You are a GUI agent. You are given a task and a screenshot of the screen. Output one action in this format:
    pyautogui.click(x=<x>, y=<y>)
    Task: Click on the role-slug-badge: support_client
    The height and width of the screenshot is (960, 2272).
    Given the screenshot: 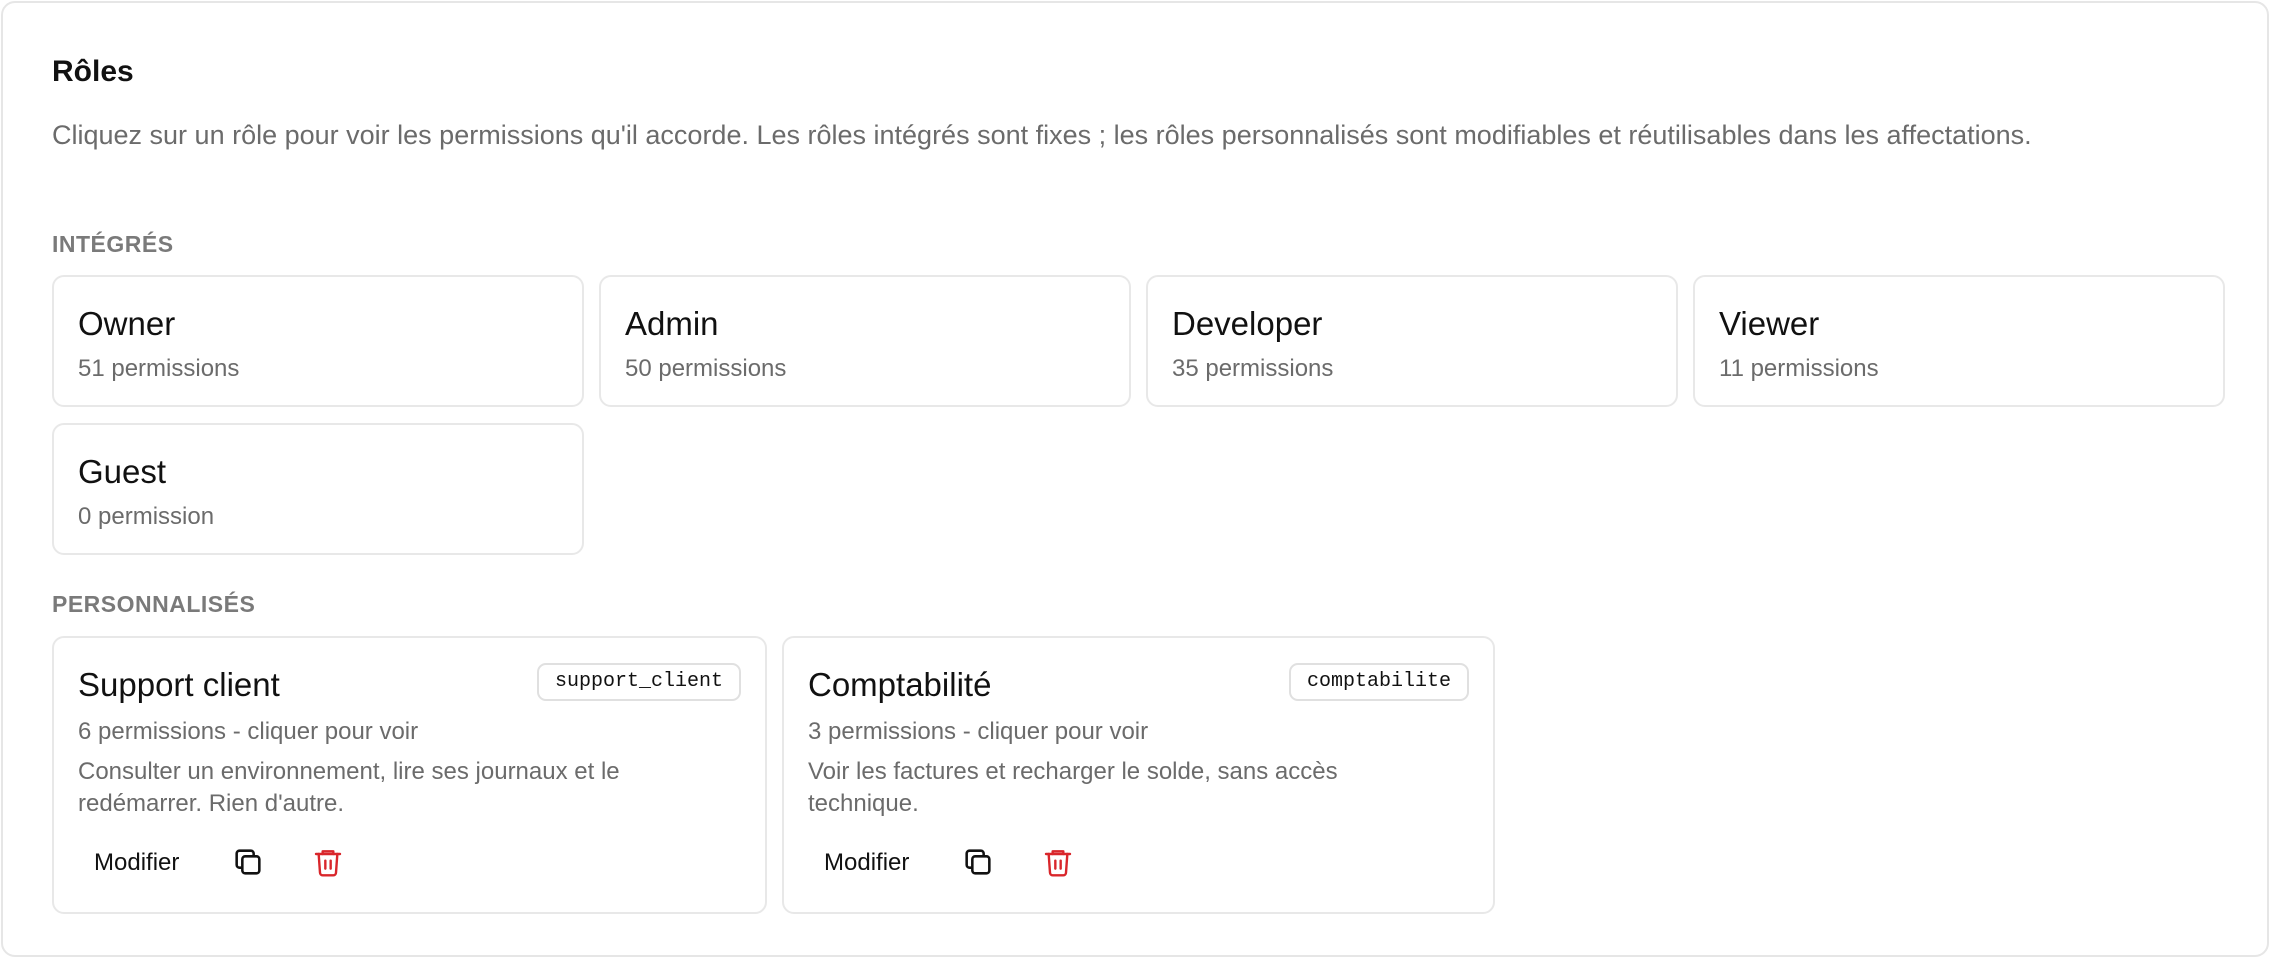 What is the action you would take?
    pyautogui.click(x=638, y=682)
    